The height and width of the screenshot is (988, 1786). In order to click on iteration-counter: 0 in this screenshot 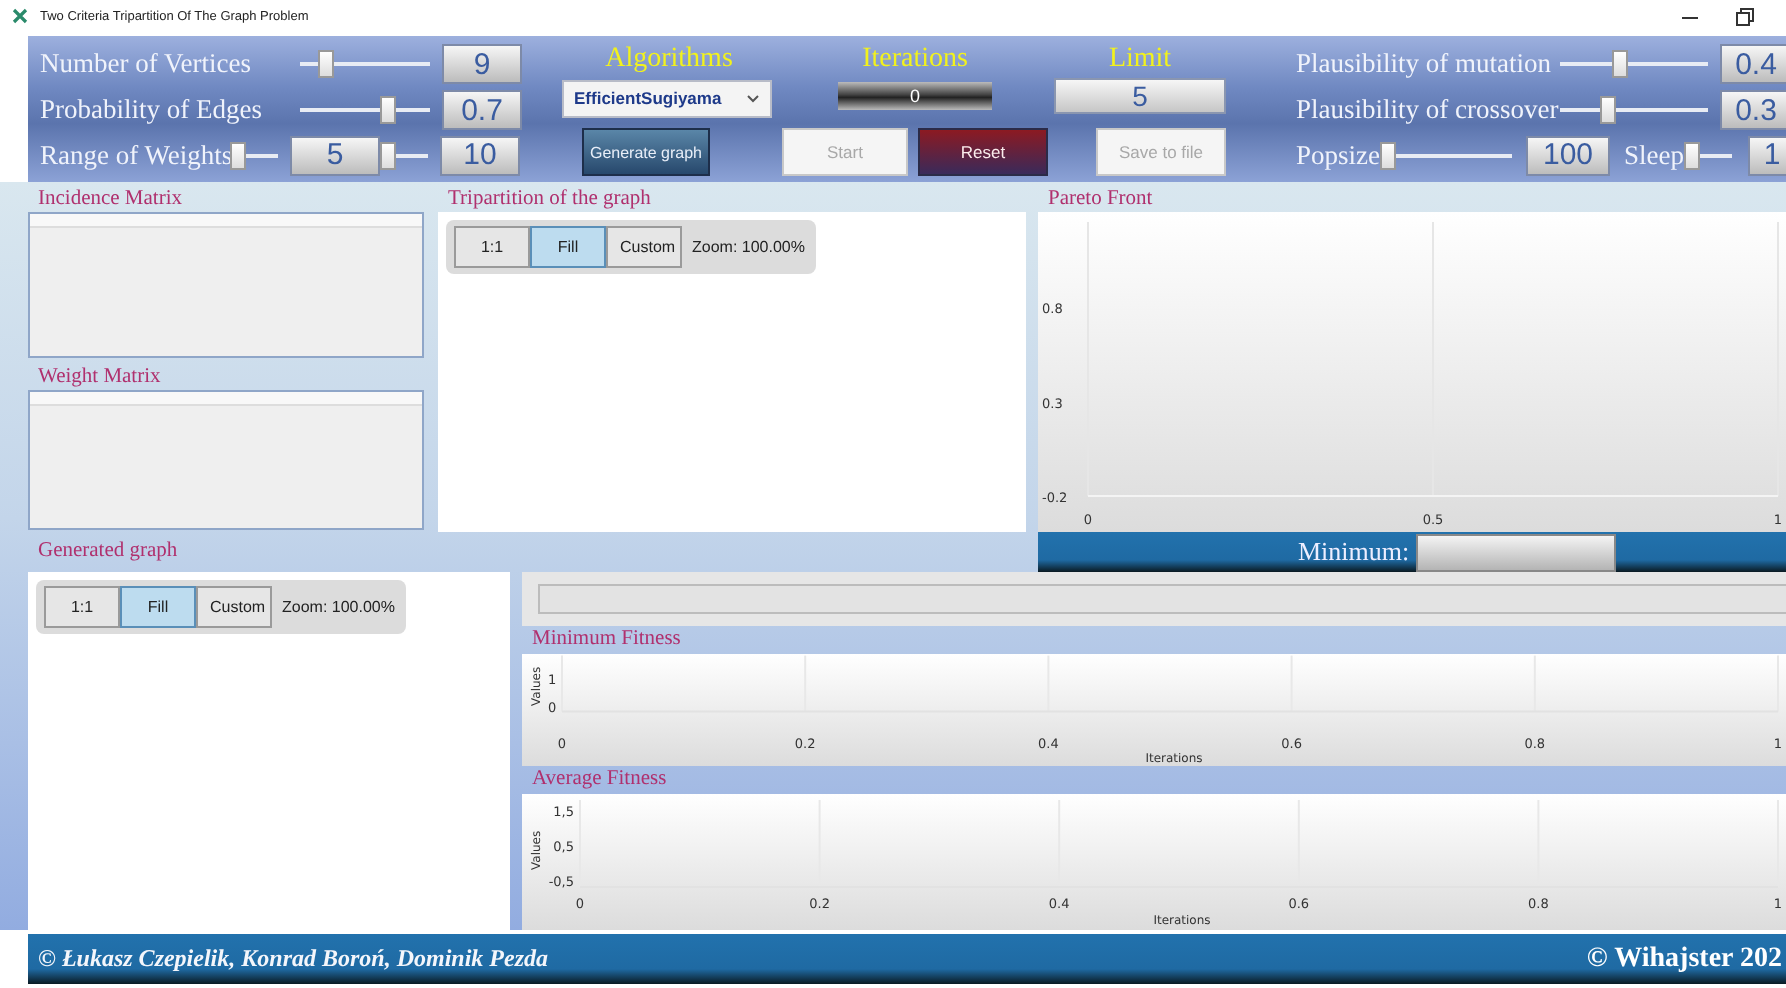, I will do `click(915, 95)`.